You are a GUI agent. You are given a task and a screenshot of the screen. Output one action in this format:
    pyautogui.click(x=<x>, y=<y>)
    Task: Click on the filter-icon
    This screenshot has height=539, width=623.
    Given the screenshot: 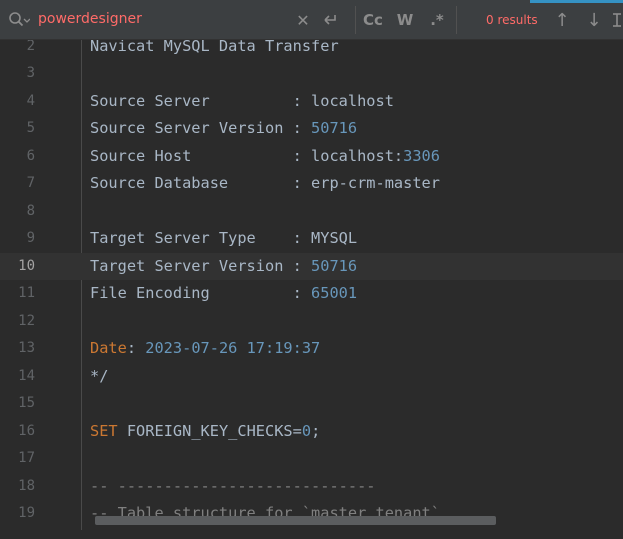 What is the action you would take?
    pyautogui.click(x=617, y=20)
    